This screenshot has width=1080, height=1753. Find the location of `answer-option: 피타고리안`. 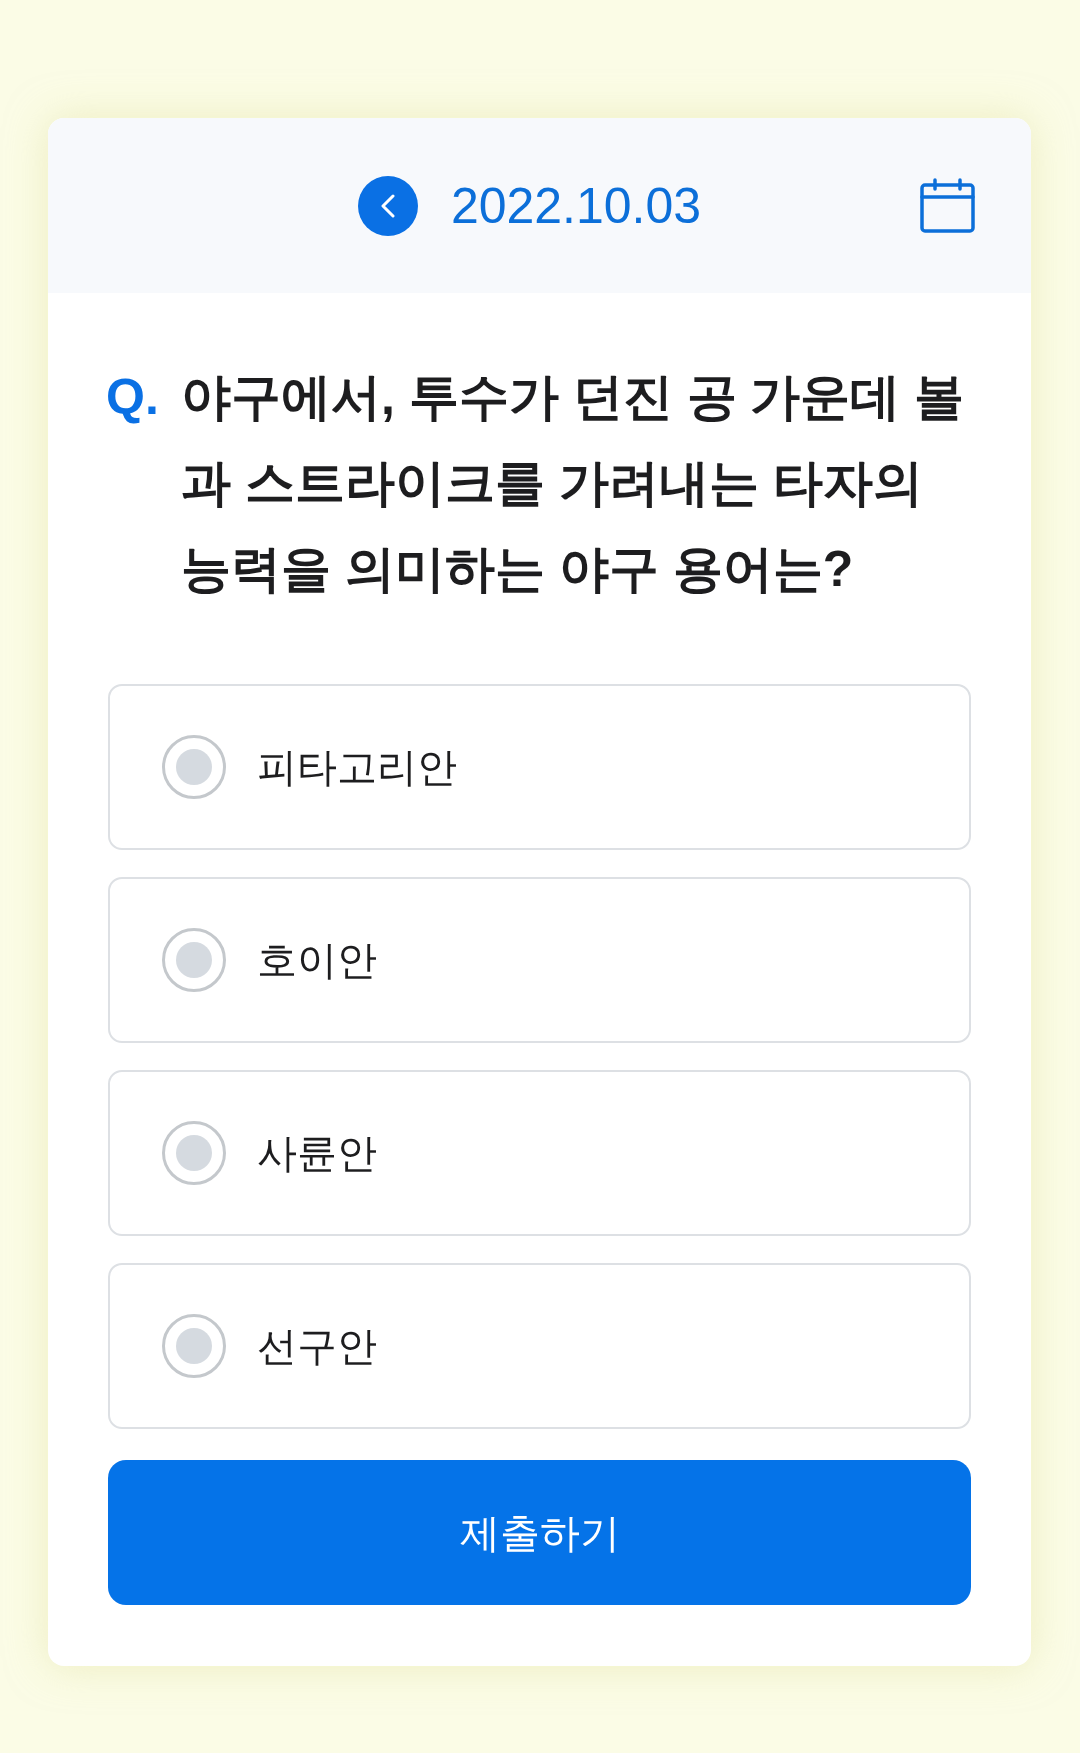

answer-option: 피타고리안 is located at coordinates (539, 767).